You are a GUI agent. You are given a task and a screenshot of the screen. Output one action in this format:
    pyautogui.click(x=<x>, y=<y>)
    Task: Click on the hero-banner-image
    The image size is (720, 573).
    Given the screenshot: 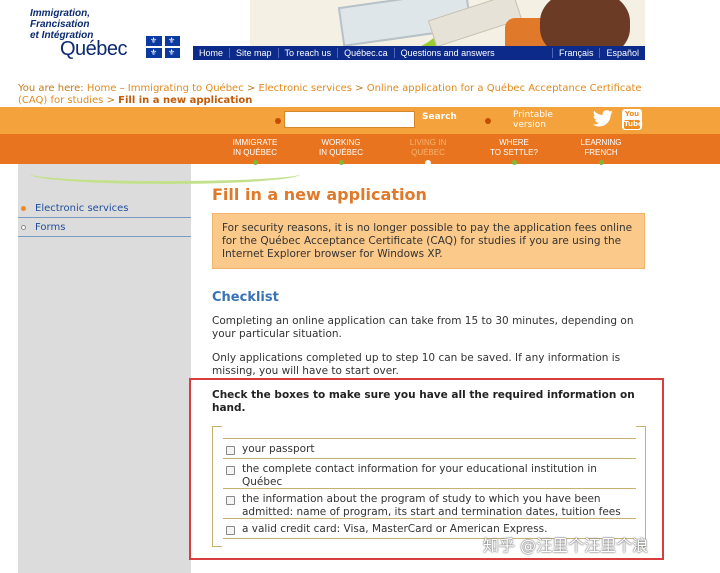 What is the action you would take?
    pyautogui.click(x=447, y=23)
    